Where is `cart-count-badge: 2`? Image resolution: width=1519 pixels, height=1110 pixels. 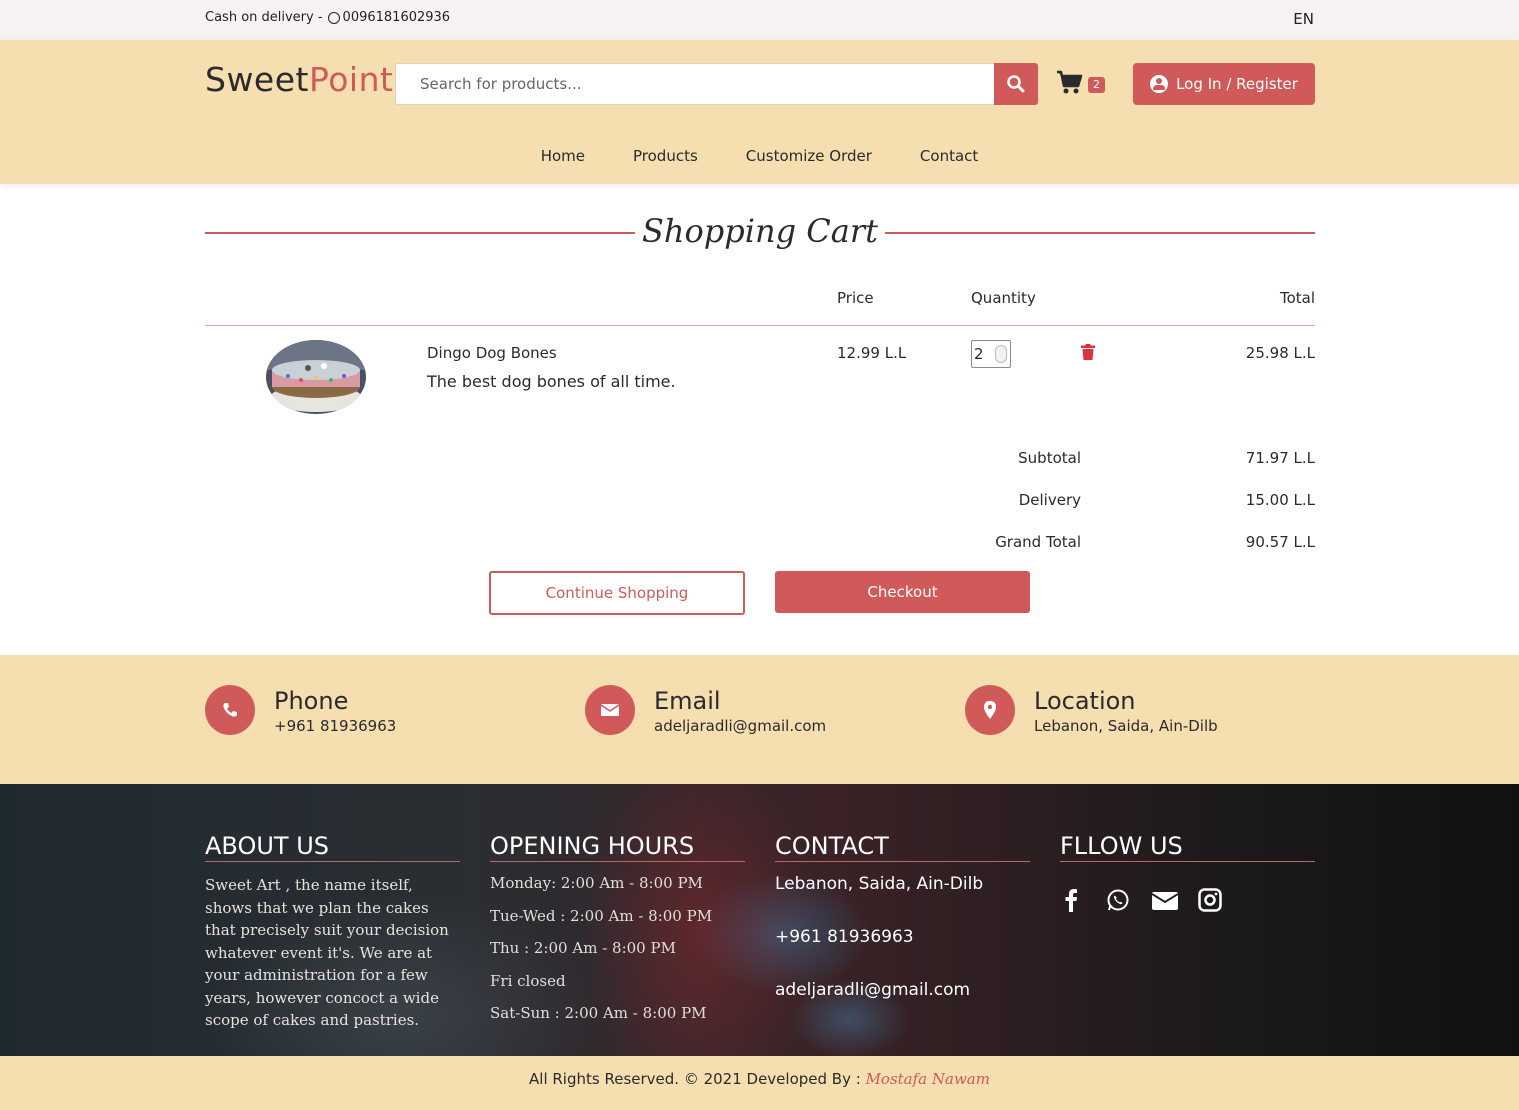 cart-count-badge: 2 is located at coordinates (1096, 85).